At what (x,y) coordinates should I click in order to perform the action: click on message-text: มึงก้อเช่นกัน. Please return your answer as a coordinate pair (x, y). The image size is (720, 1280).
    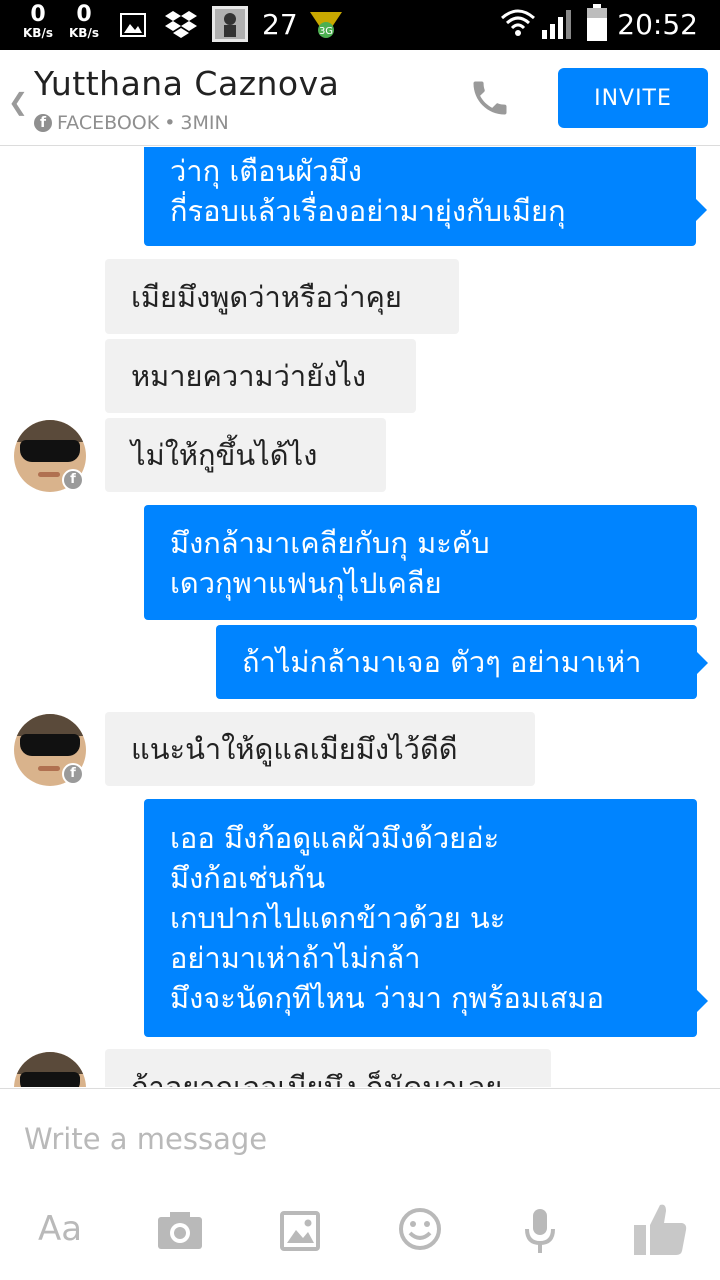
    Looking at the image, I should click on (248, 878).